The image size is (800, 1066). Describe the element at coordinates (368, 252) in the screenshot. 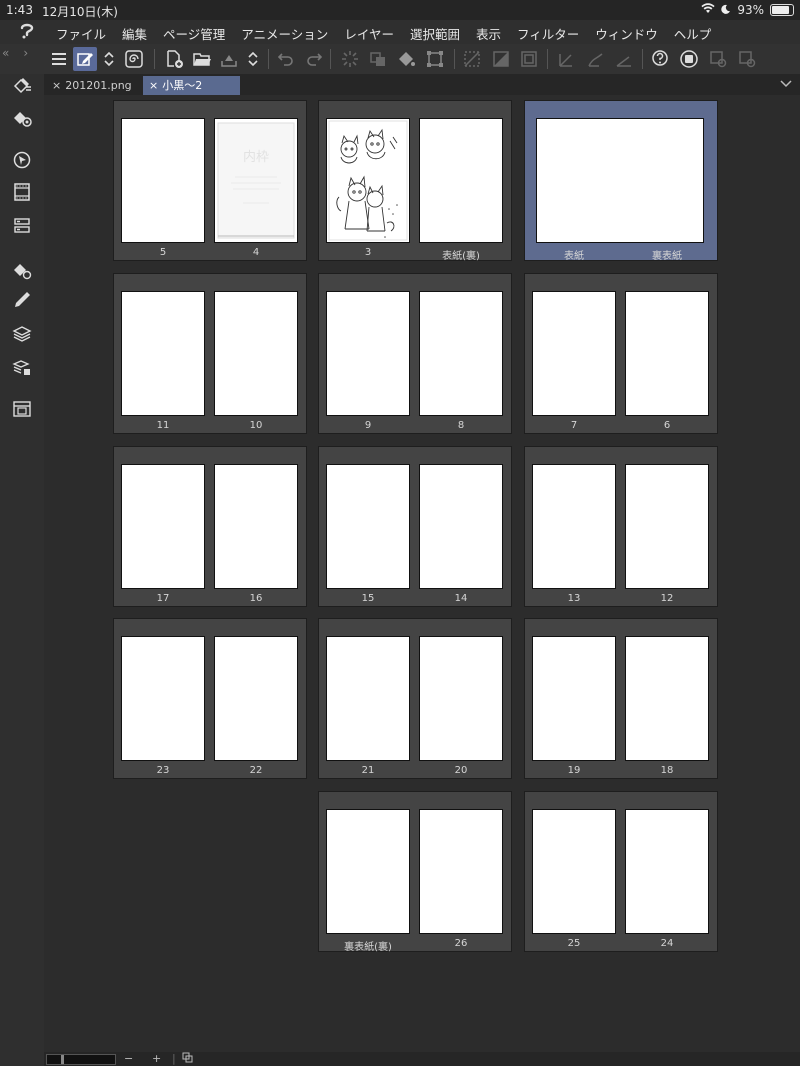

I see `page-label: 3` at that location.